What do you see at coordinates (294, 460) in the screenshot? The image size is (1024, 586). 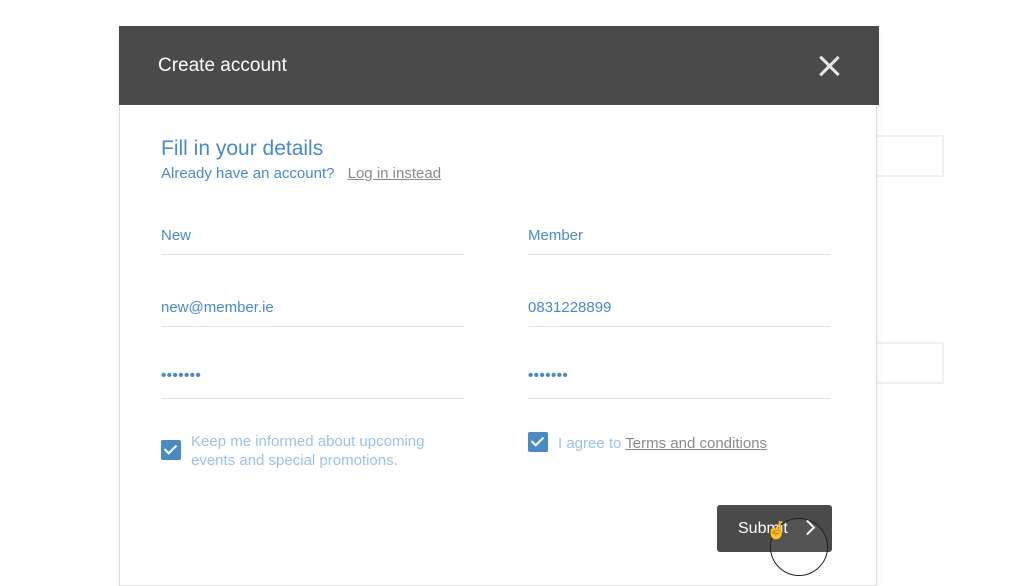 I see `newsletter-label-line2: events and special promotions.` at bounding box center [294, 460].